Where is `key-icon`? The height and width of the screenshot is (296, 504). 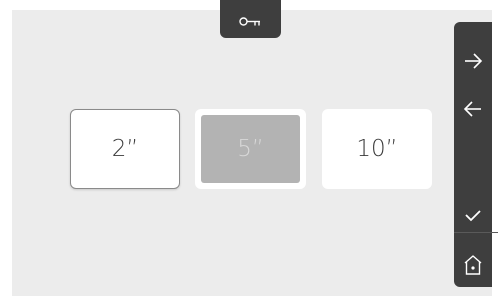
key-icon is located at coordinates (249, 21).